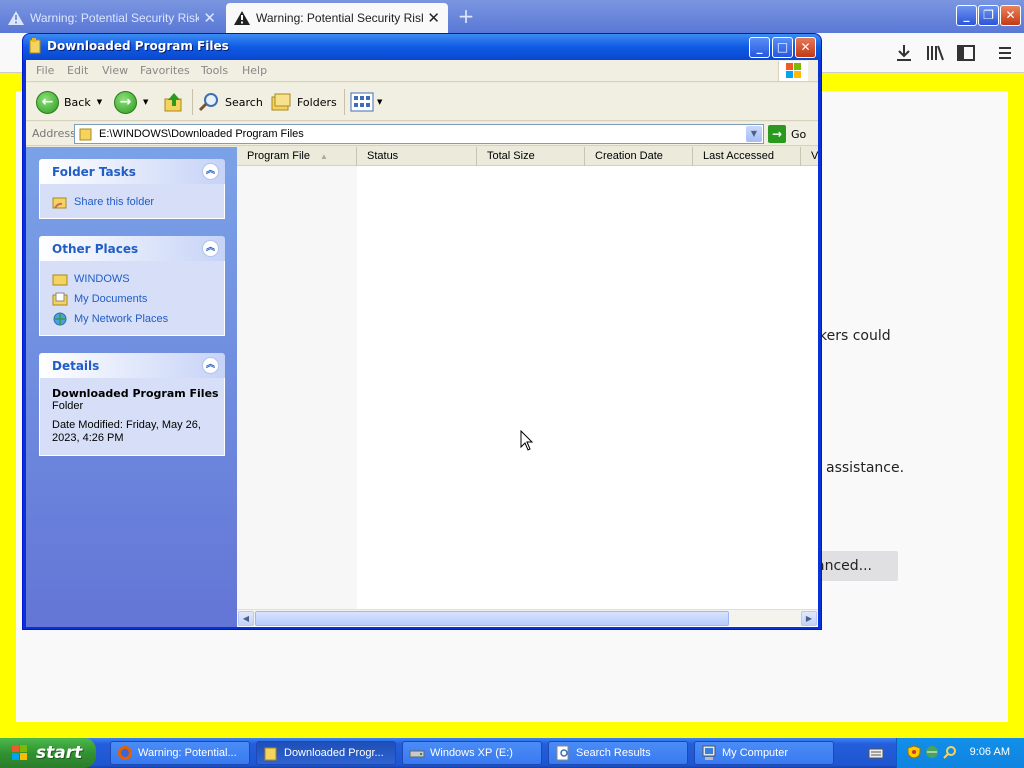 The image size is (1024, 768). What do you see at coordinates (214, 70) in the screenshot?
I see `menu-tools: Tools` at bounding box center [214, 70].